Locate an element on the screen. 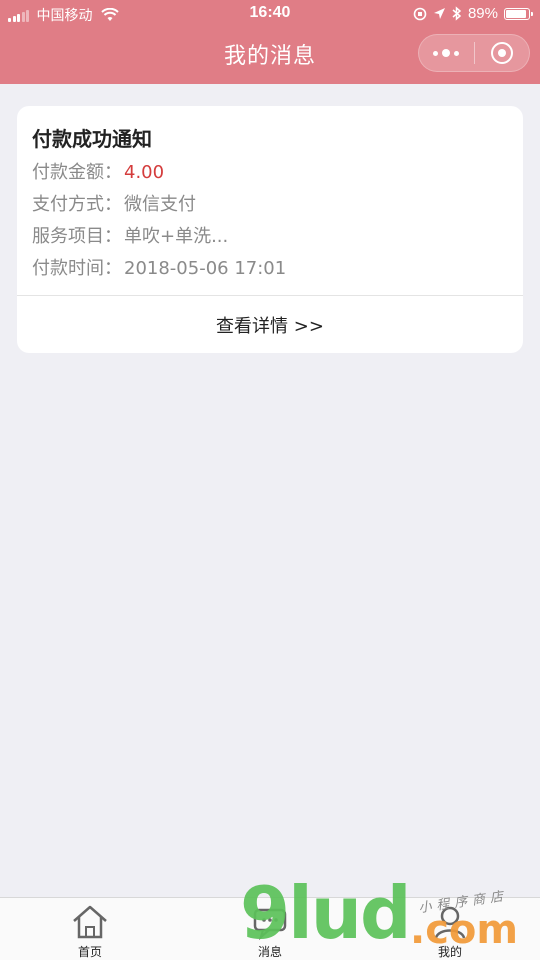 The width and height of the screenshot is (540, 960). close-mini-program-button is located at coordinates (501, 53).